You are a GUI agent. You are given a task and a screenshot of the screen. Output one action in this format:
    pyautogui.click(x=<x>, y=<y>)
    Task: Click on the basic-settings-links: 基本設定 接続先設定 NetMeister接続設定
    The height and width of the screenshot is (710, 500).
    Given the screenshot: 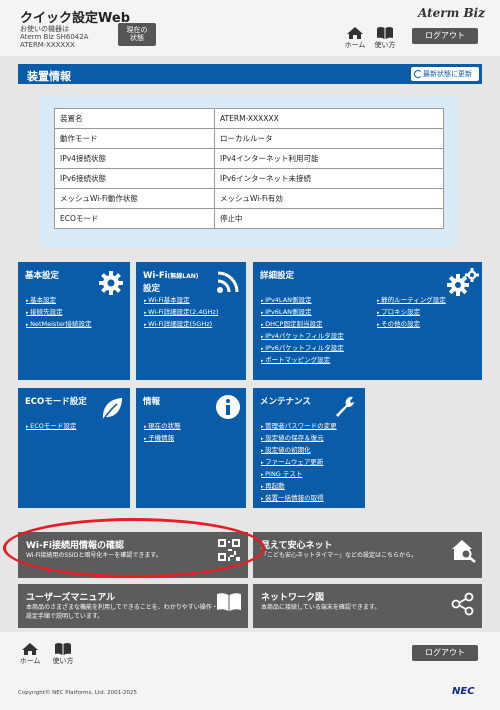 What is the action you would take?
    pyautogui.click(x=59, y=313)
    